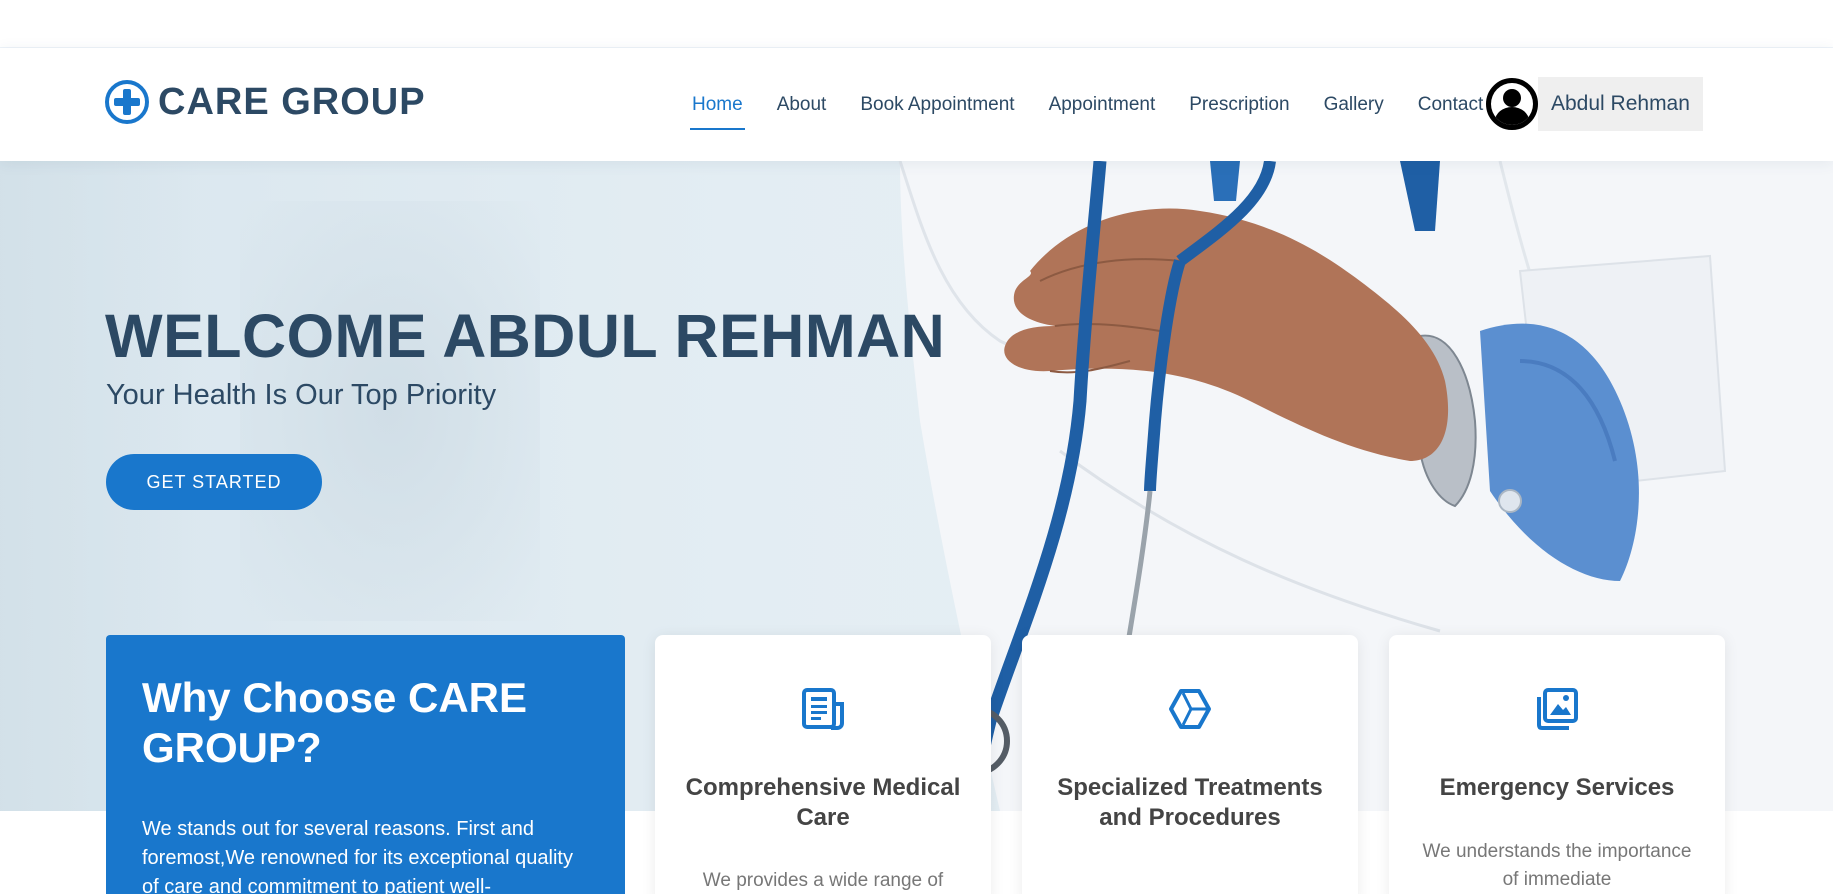  I want to click on avatar, so click(1512, 104).